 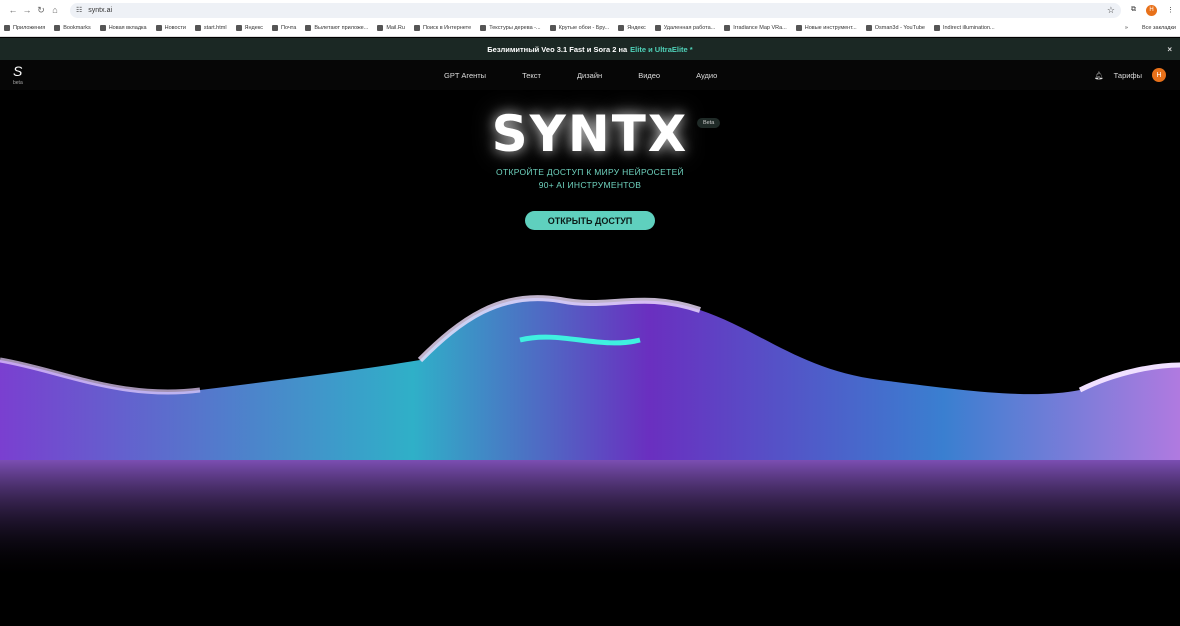 I want to click on url-text: syntx.ai, so click(x=100, y=10).